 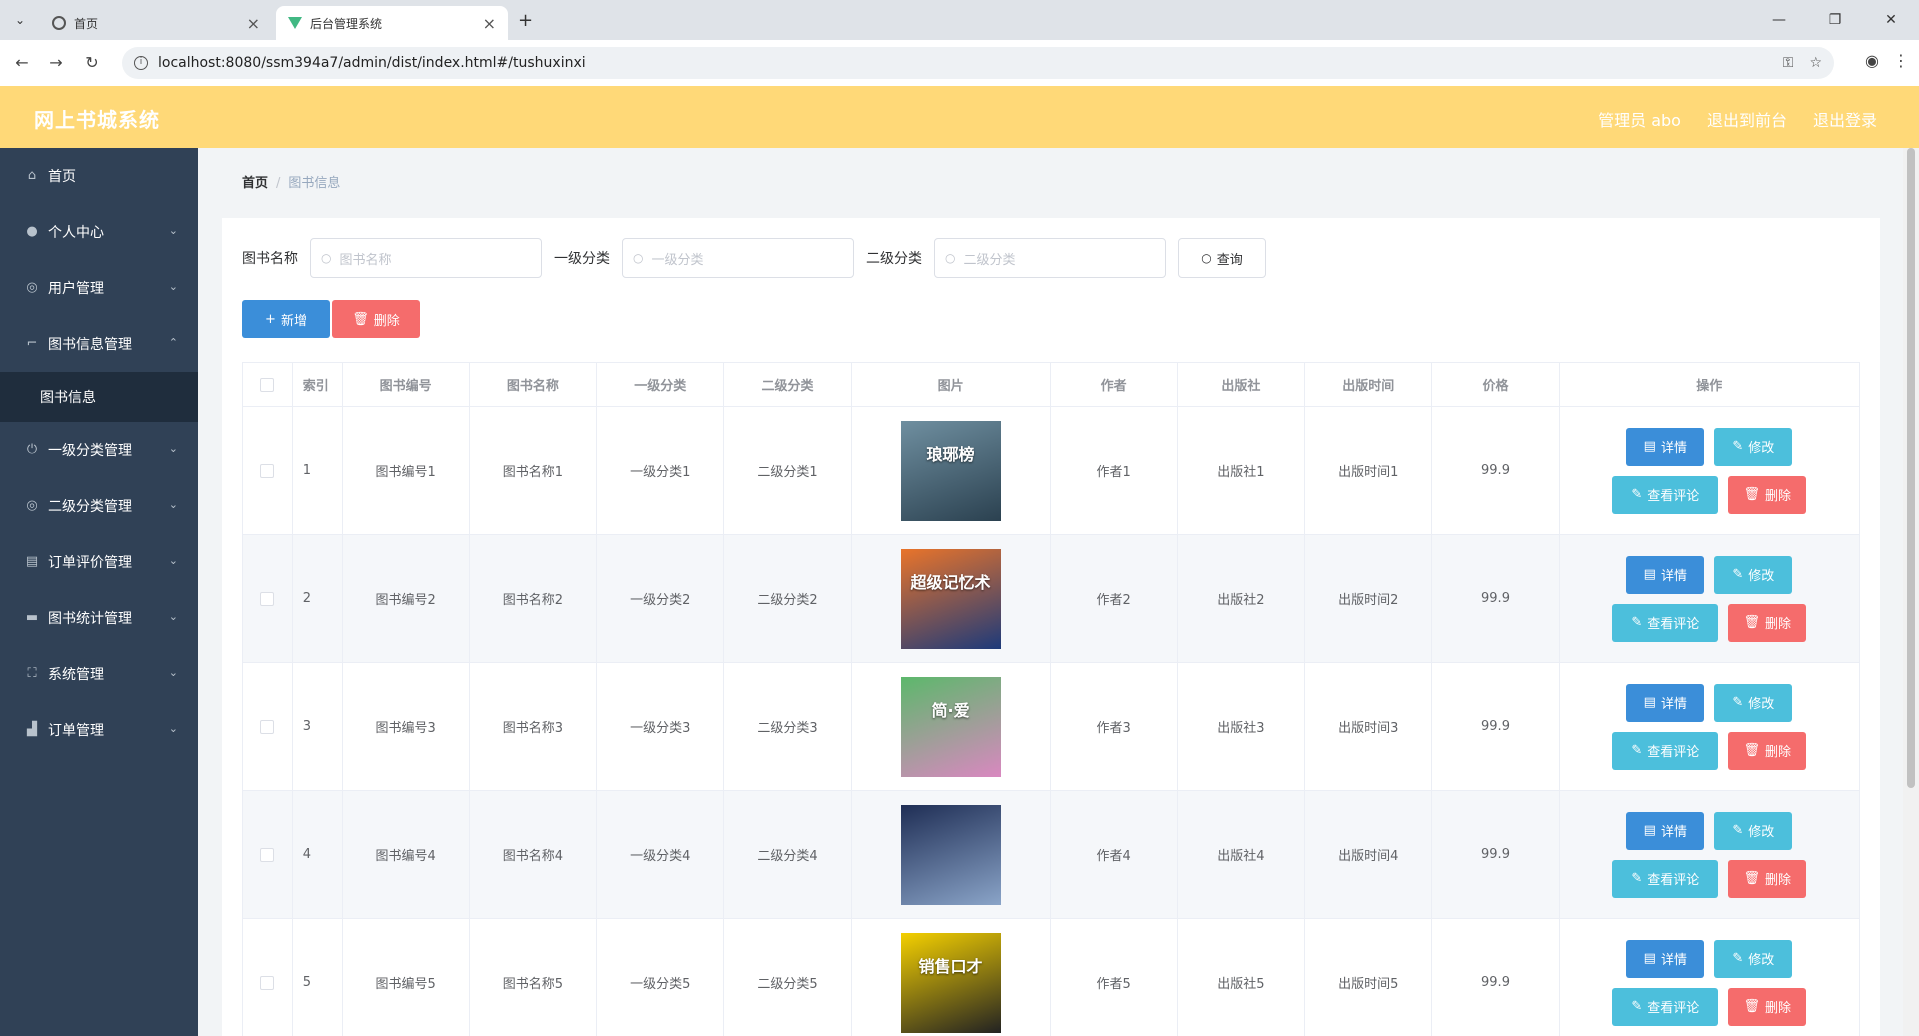 I want to click on breadcrumb-home: 首页, so click(x=255, y=183).